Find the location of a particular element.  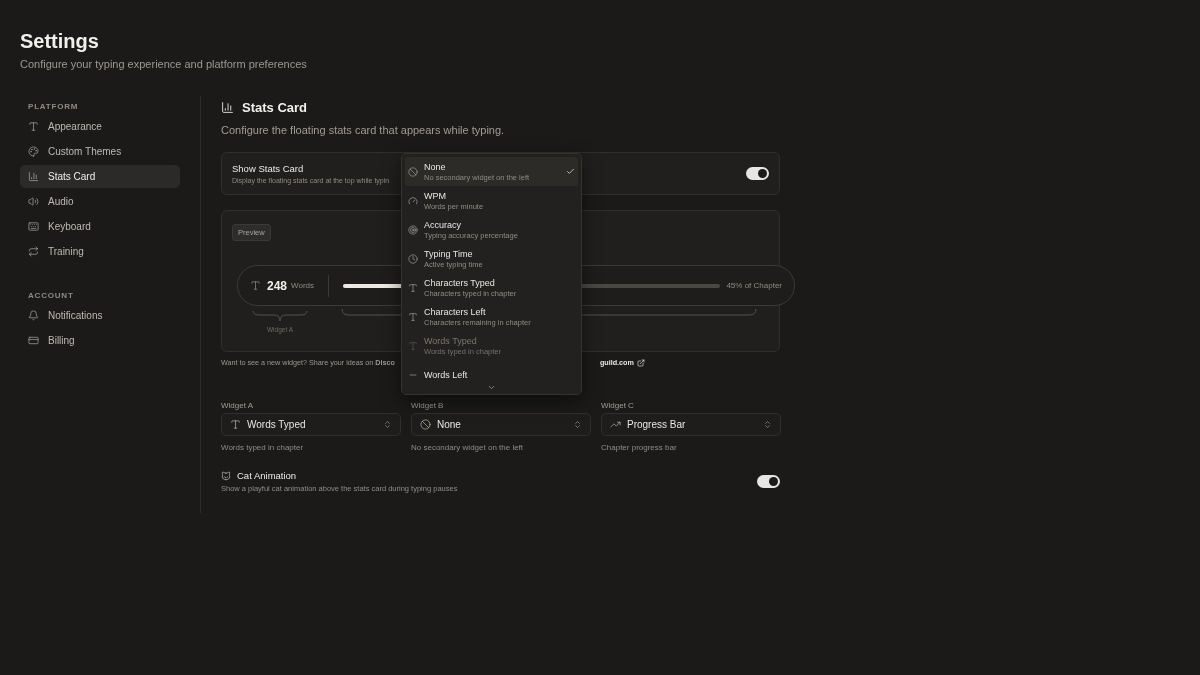

widget-select: Progress Bar is located at coordinates (691, 424).